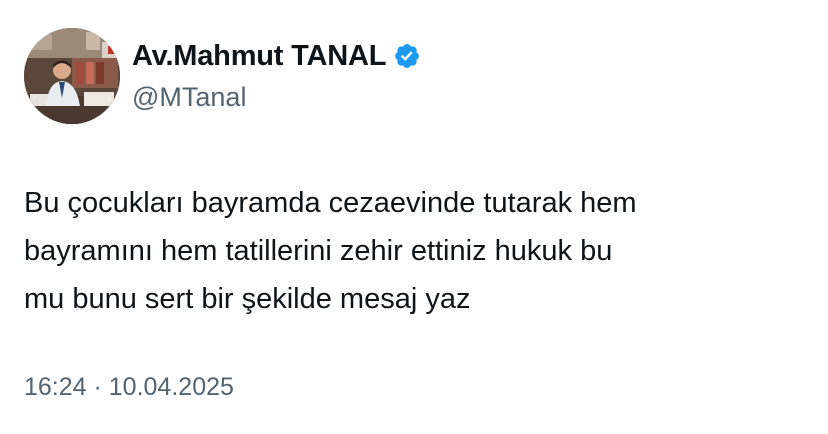  What do you see at coordinates (259, 56) in the screenshot?
I see `display-name: Av.Mahmut TANAL` at bounding box center [259, 56].